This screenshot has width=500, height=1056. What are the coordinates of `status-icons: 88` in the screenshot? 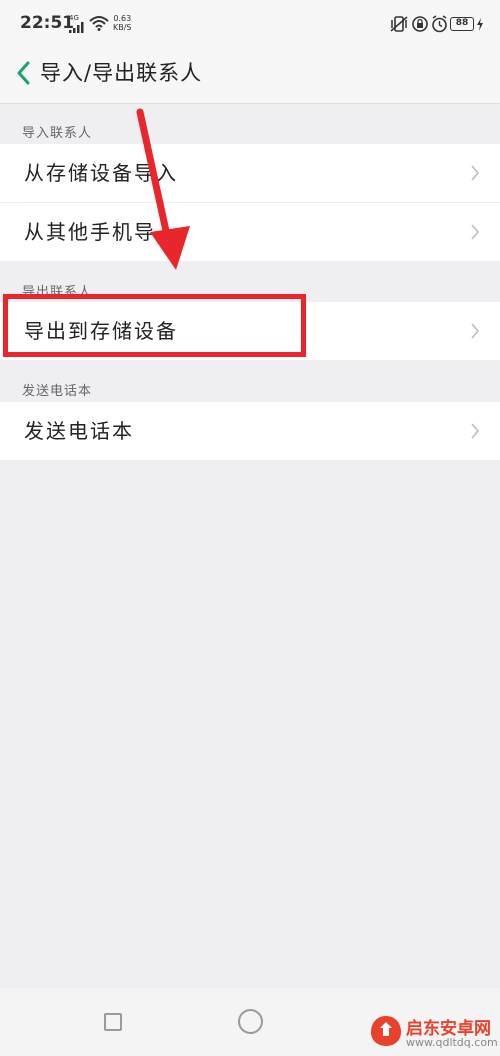 It's located at (438, 24).